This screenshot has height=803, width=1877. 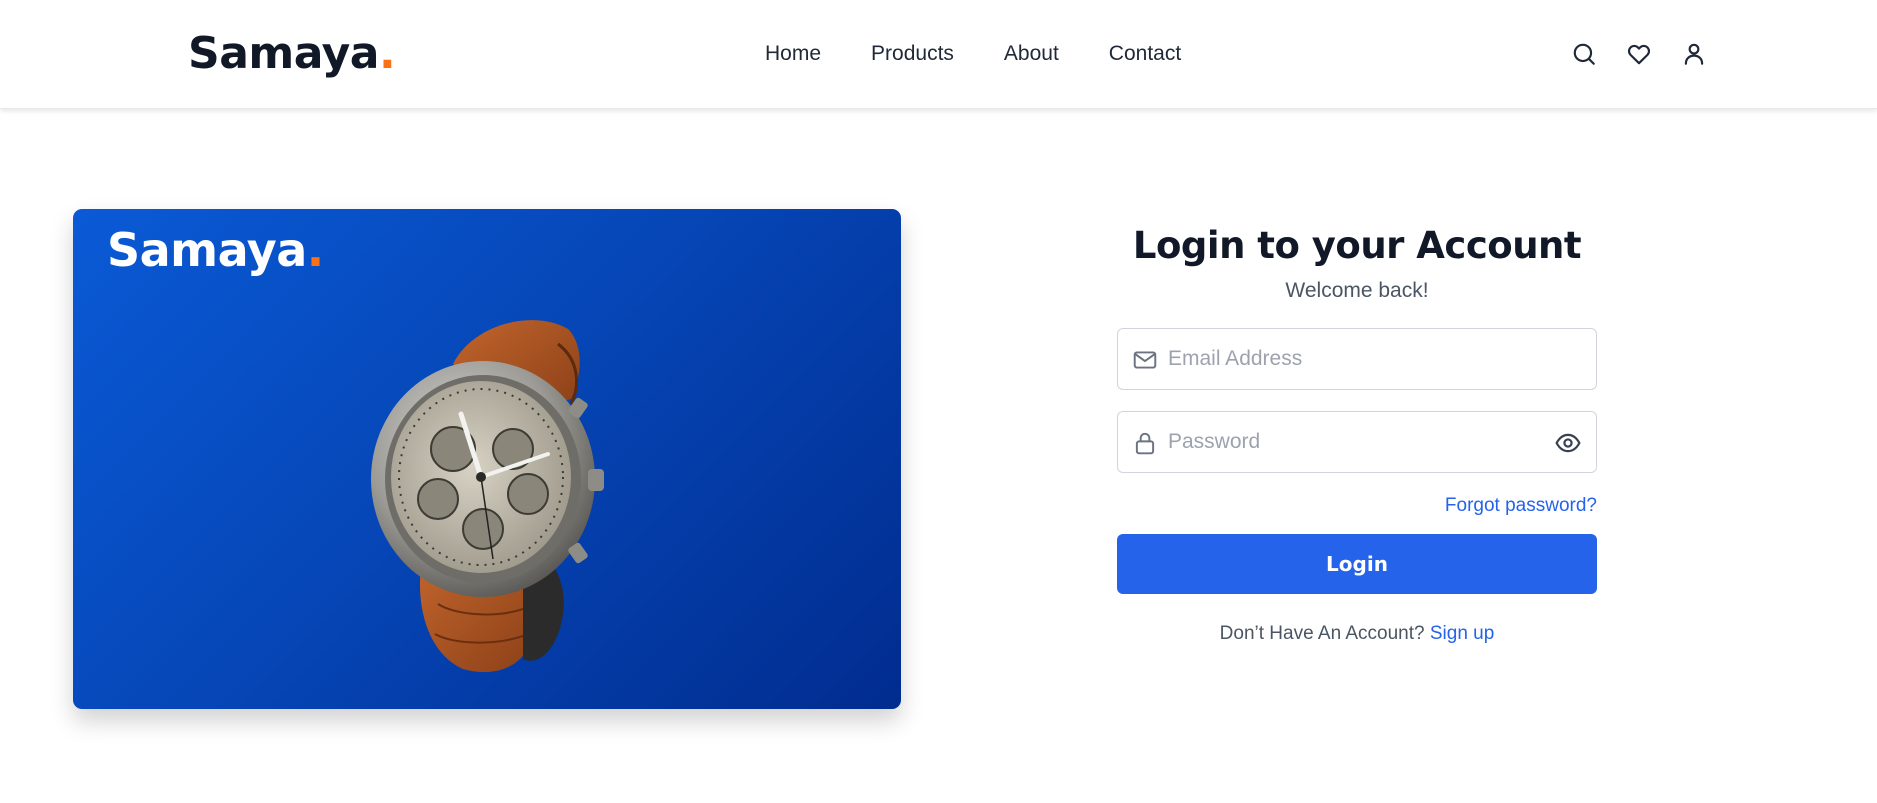 I want to click on header-actions, so click(x=1639, y=54).